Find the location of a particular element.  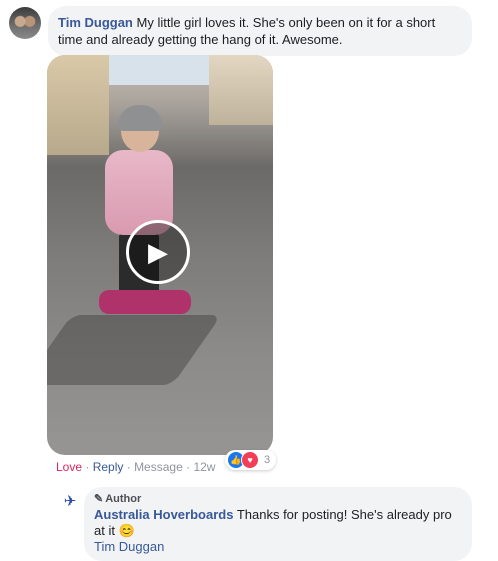

video-hoverboard is located at coordinates (145, 302).